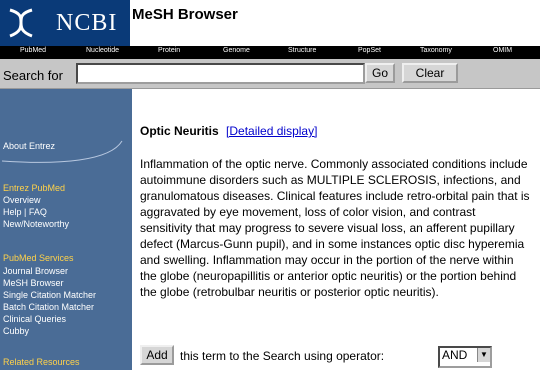 The image size is (540, 370). I want to click on sidebar-item-mesh-browser: MeSH Browser, so click(33, 283).